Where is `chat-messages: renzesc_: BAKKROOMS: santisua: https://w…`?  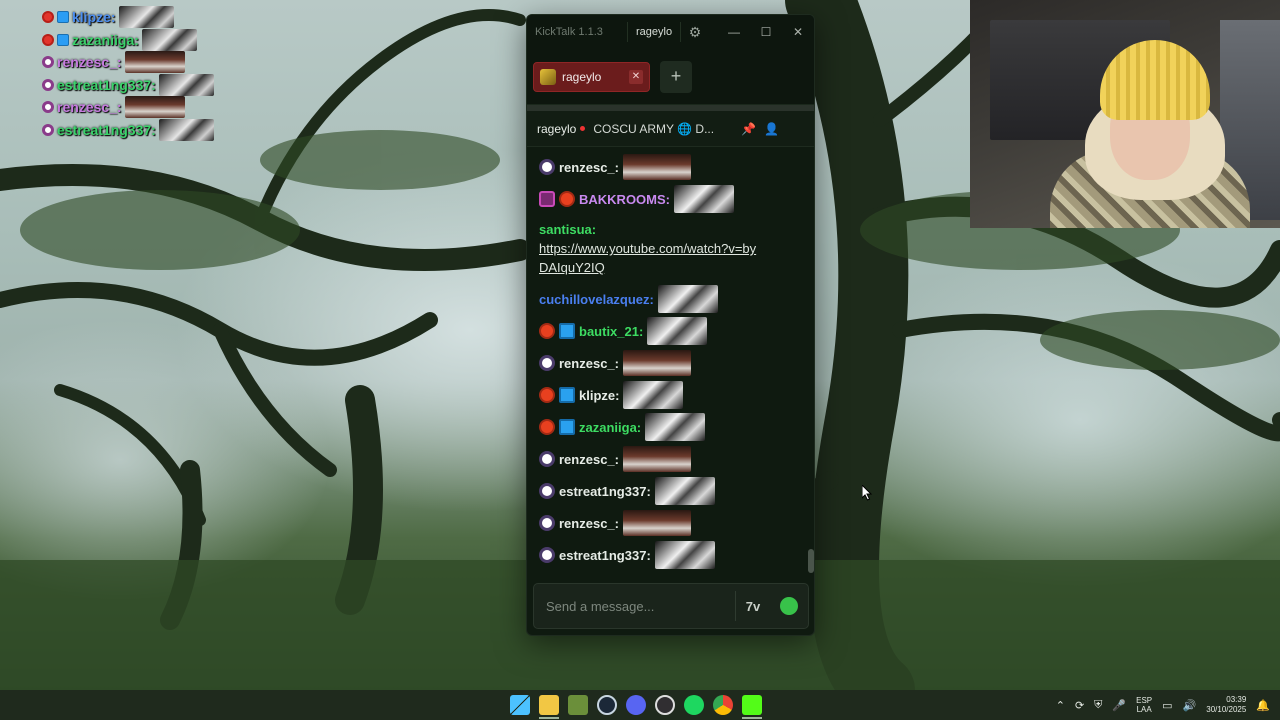
chat-messages: renzesc_: BAKKROOMS: santisua: https://w… is located at coordinates (670, 369).